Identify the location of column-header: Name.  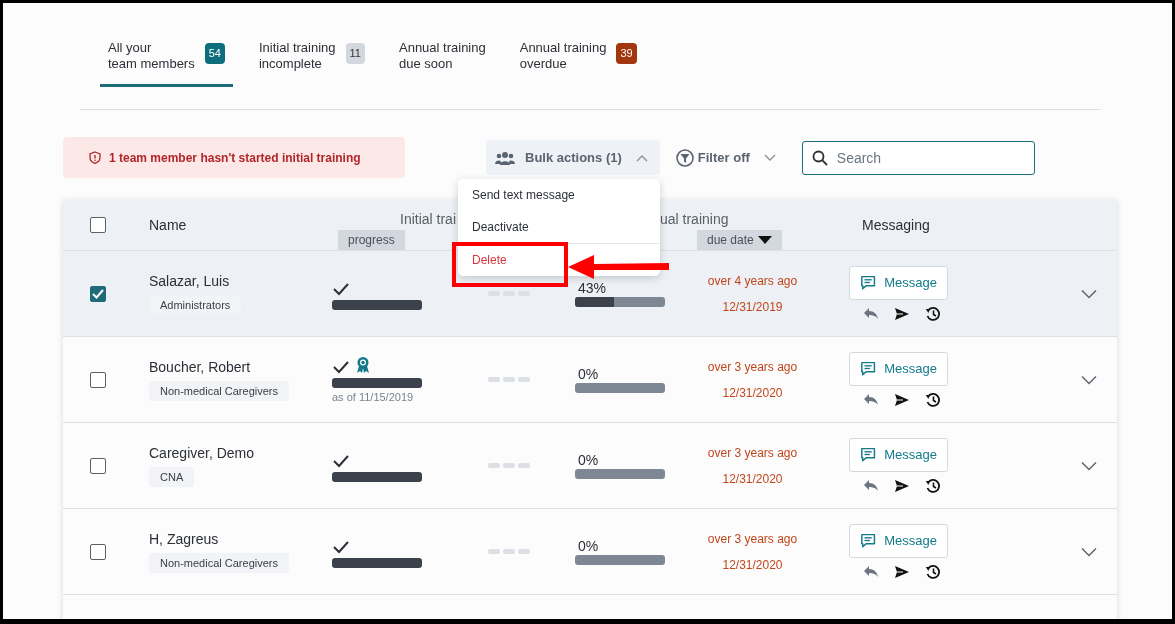
(168, 225).